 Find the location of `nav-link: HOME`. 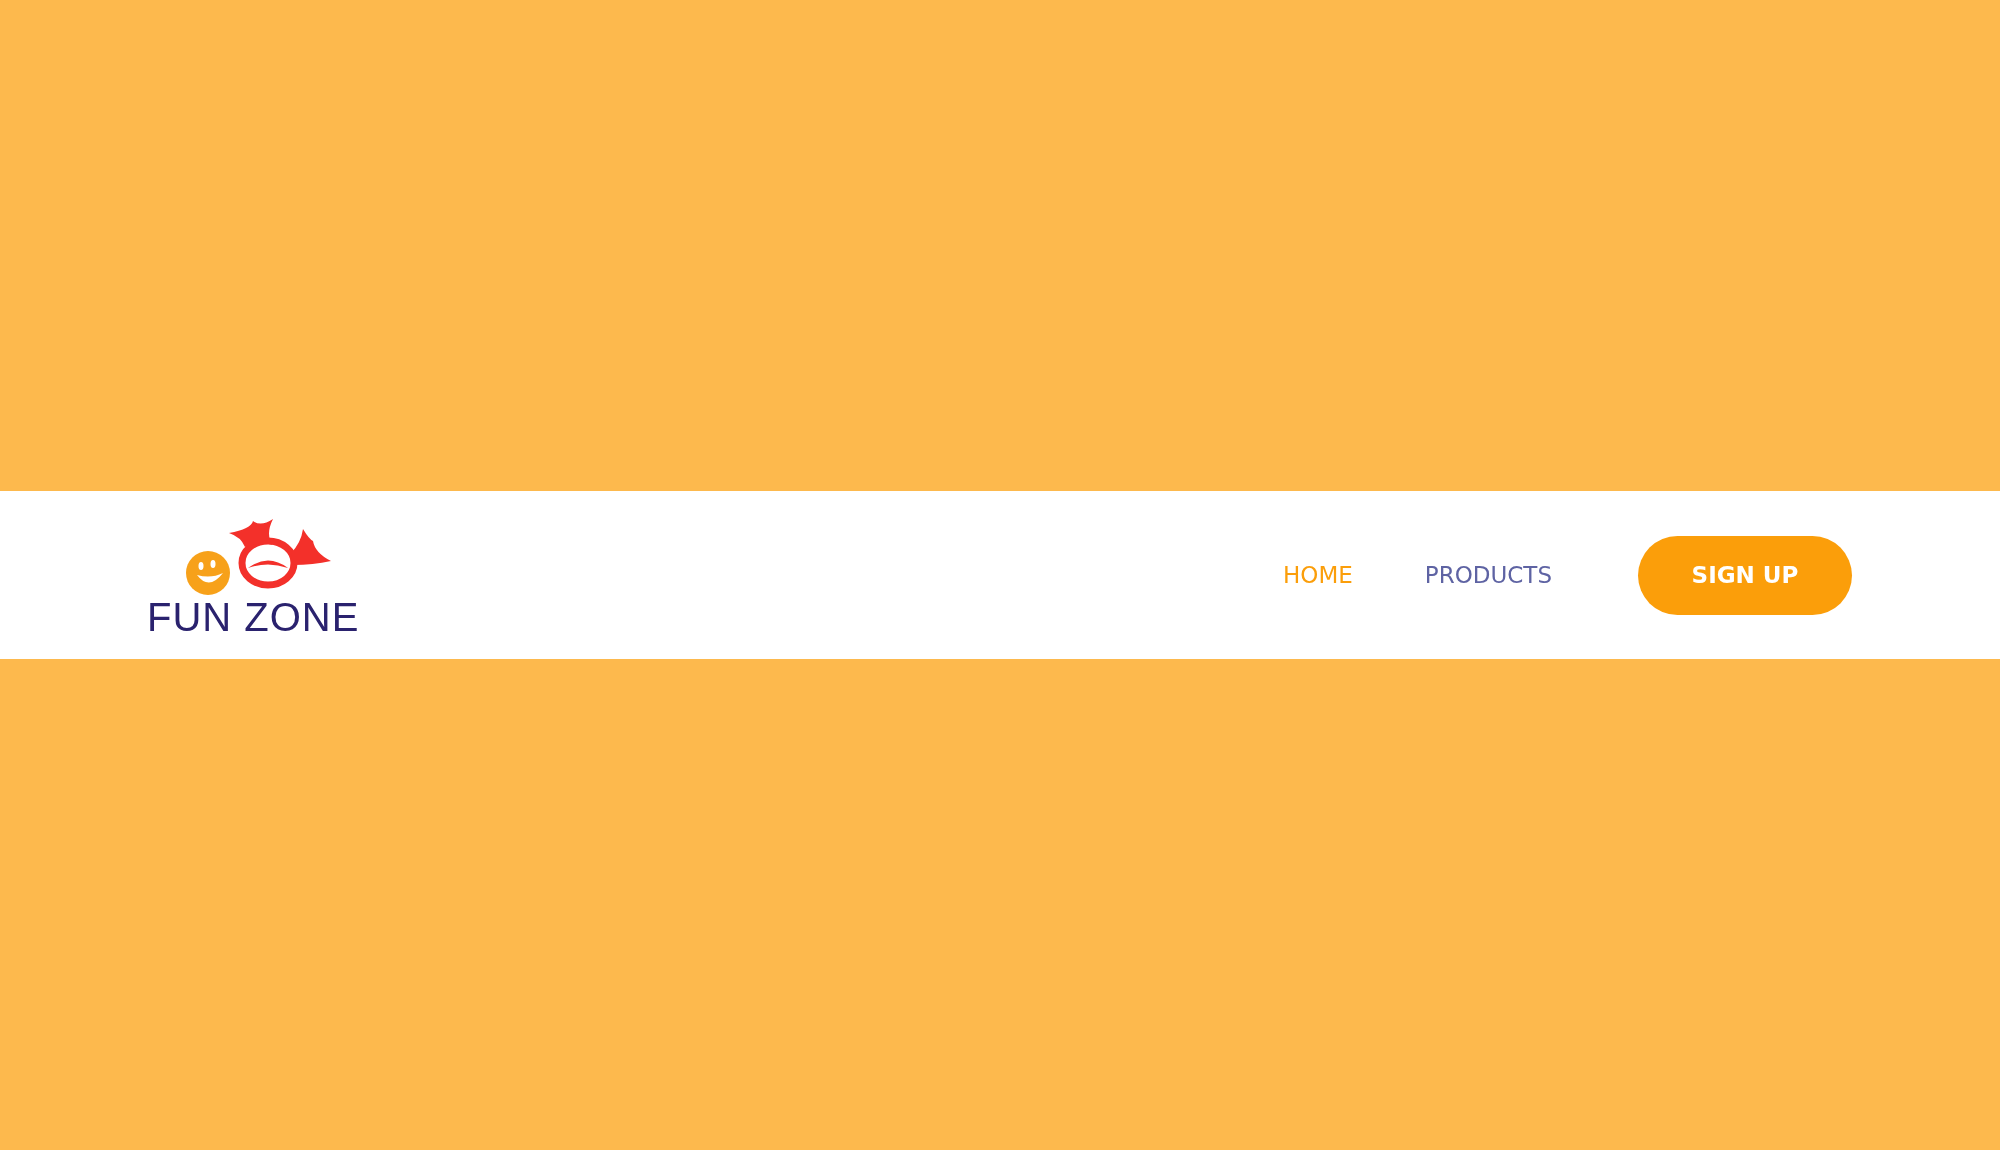

nav-link: HOME is located at coordinates (1318, 575).